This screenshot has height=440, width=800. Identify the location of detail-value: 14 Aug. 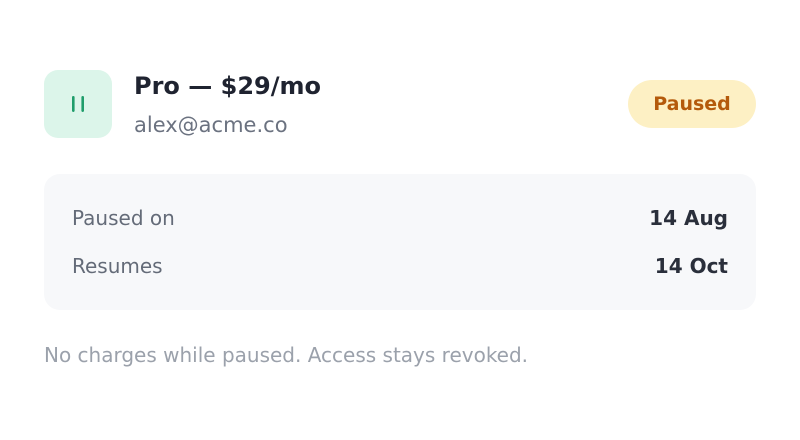
(688, 218).